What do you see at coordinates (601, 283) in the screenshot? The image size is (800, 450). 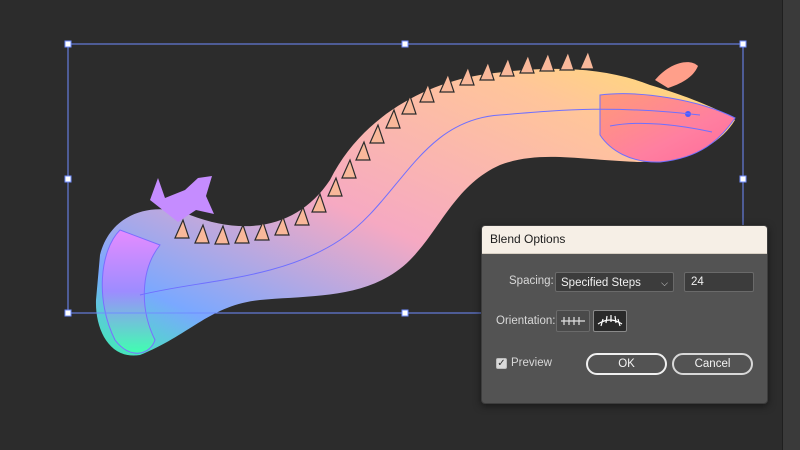 I see `spacing-value: Specified Steps` at bounding box center [601, 283].